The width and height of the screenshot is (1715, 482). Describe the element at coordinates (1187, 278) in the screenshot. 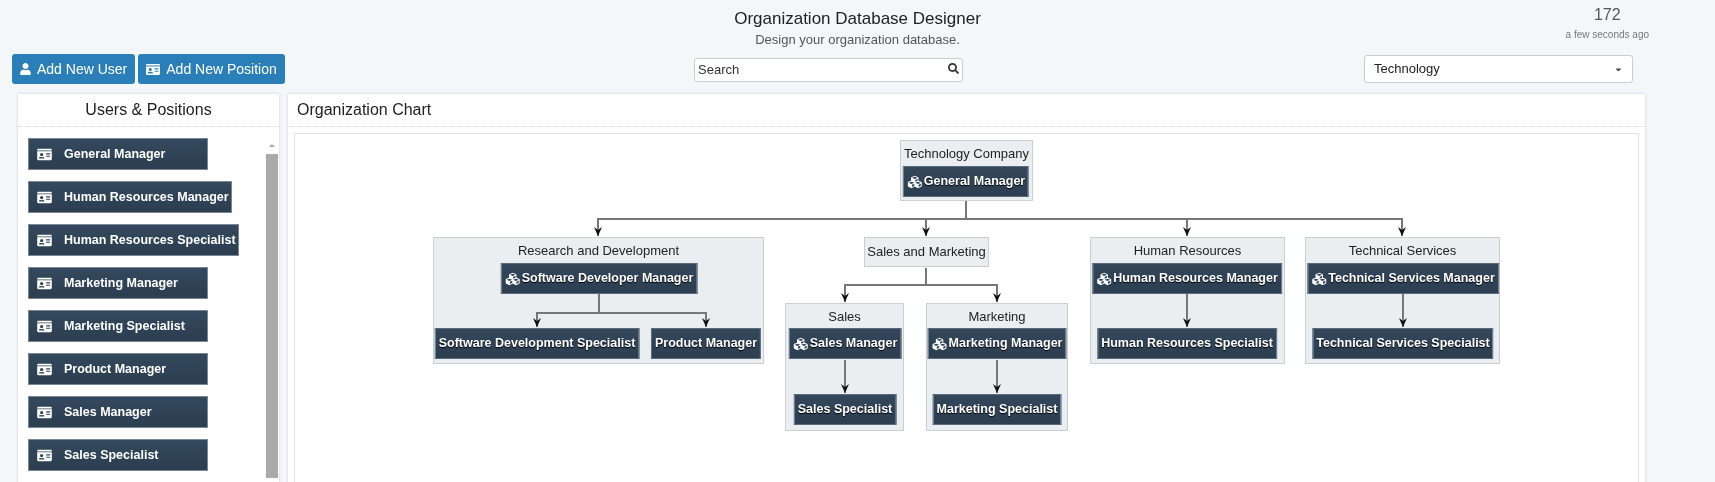

I see `manager-node: Human Resources Manager` at that location.